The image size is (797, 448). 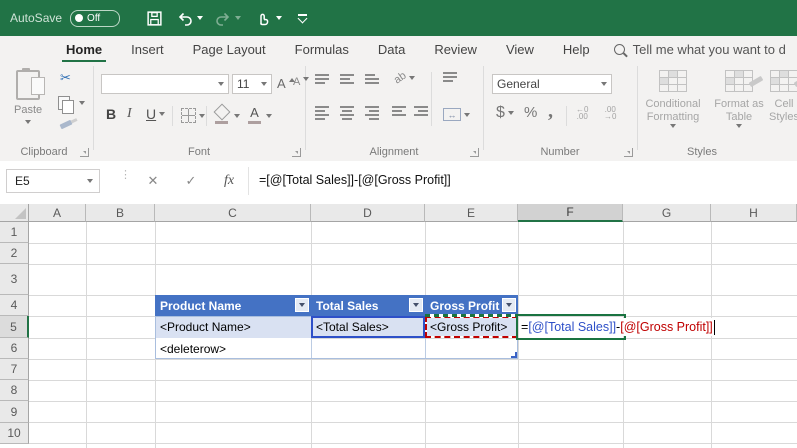 I want to click on cut-button: ✂, so click(x=65, y=78).